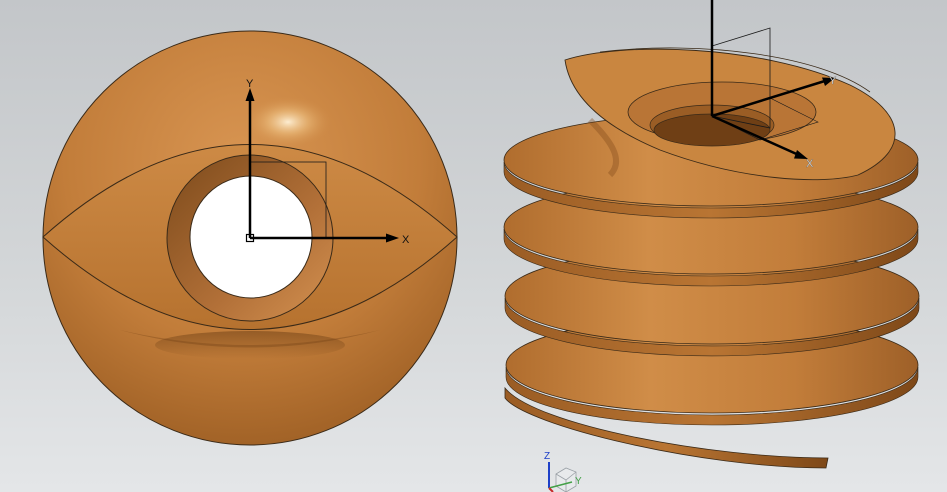 This screenshot has width=947, height=492. Describe the element at coordinates (712, 130) in the screenshot. I see `iso-through-hole` at that location.